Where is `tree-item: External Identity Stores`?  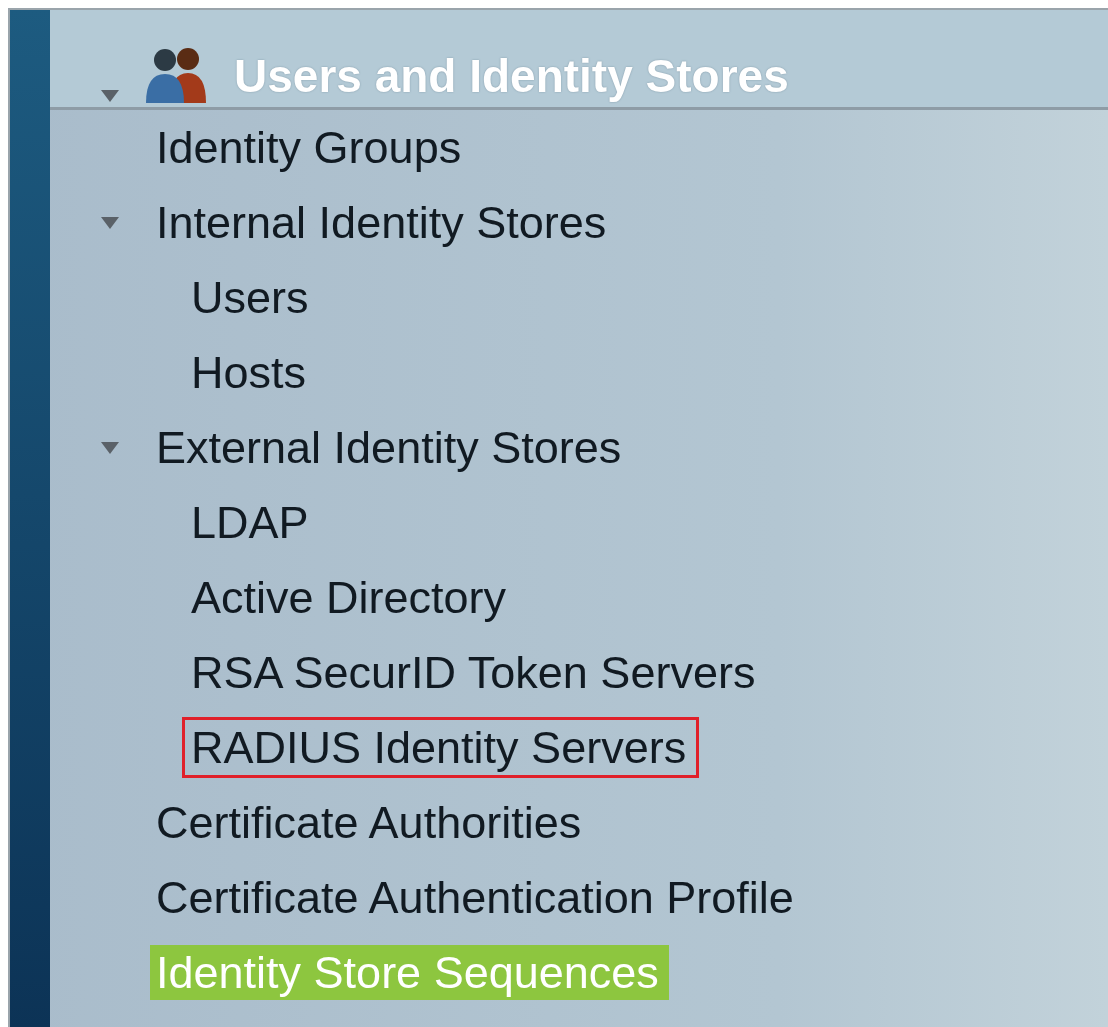 tree-item: External Identity Stores is located at coordinates (391, 447).